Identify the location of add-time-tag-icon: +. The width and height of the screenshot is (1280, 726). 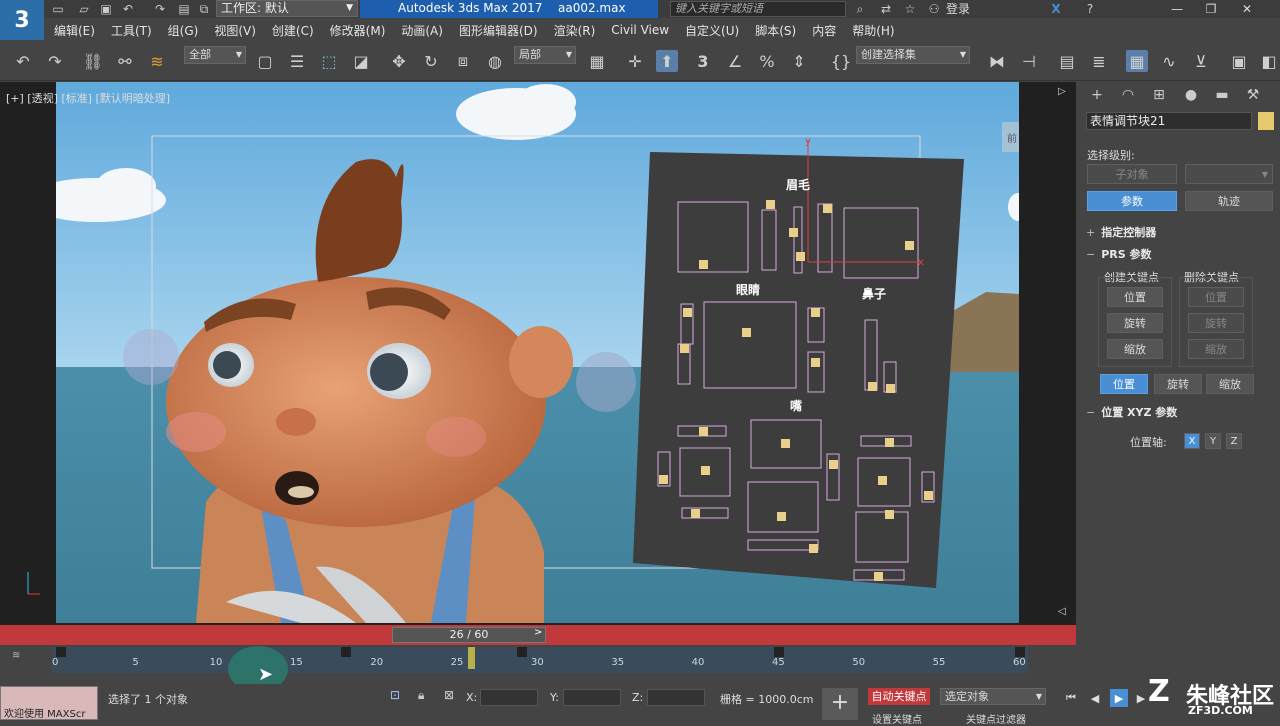
(840, 704).